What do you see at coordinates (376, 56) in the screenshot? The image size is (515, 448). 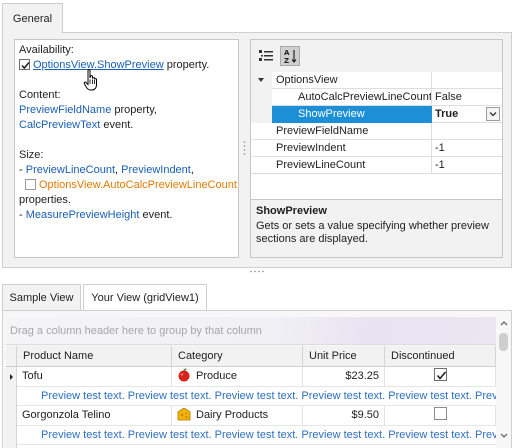 I see `property-grid-toolbar: A Z` at bounding box center [376, 56].